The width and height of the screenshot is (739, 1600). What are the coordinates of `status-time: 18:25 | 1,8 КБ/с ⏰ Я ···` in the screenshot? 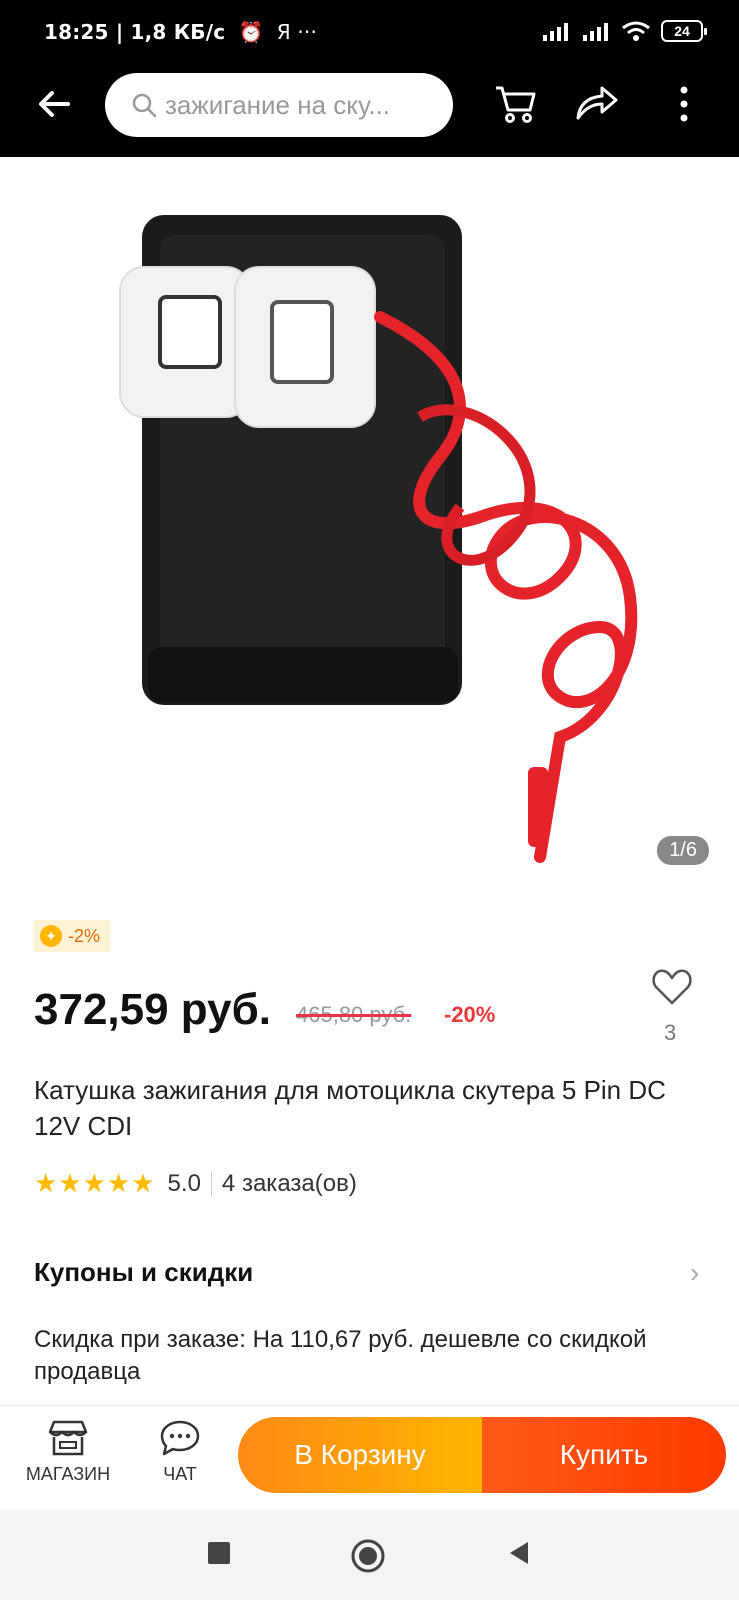 It's located at (181, 32).